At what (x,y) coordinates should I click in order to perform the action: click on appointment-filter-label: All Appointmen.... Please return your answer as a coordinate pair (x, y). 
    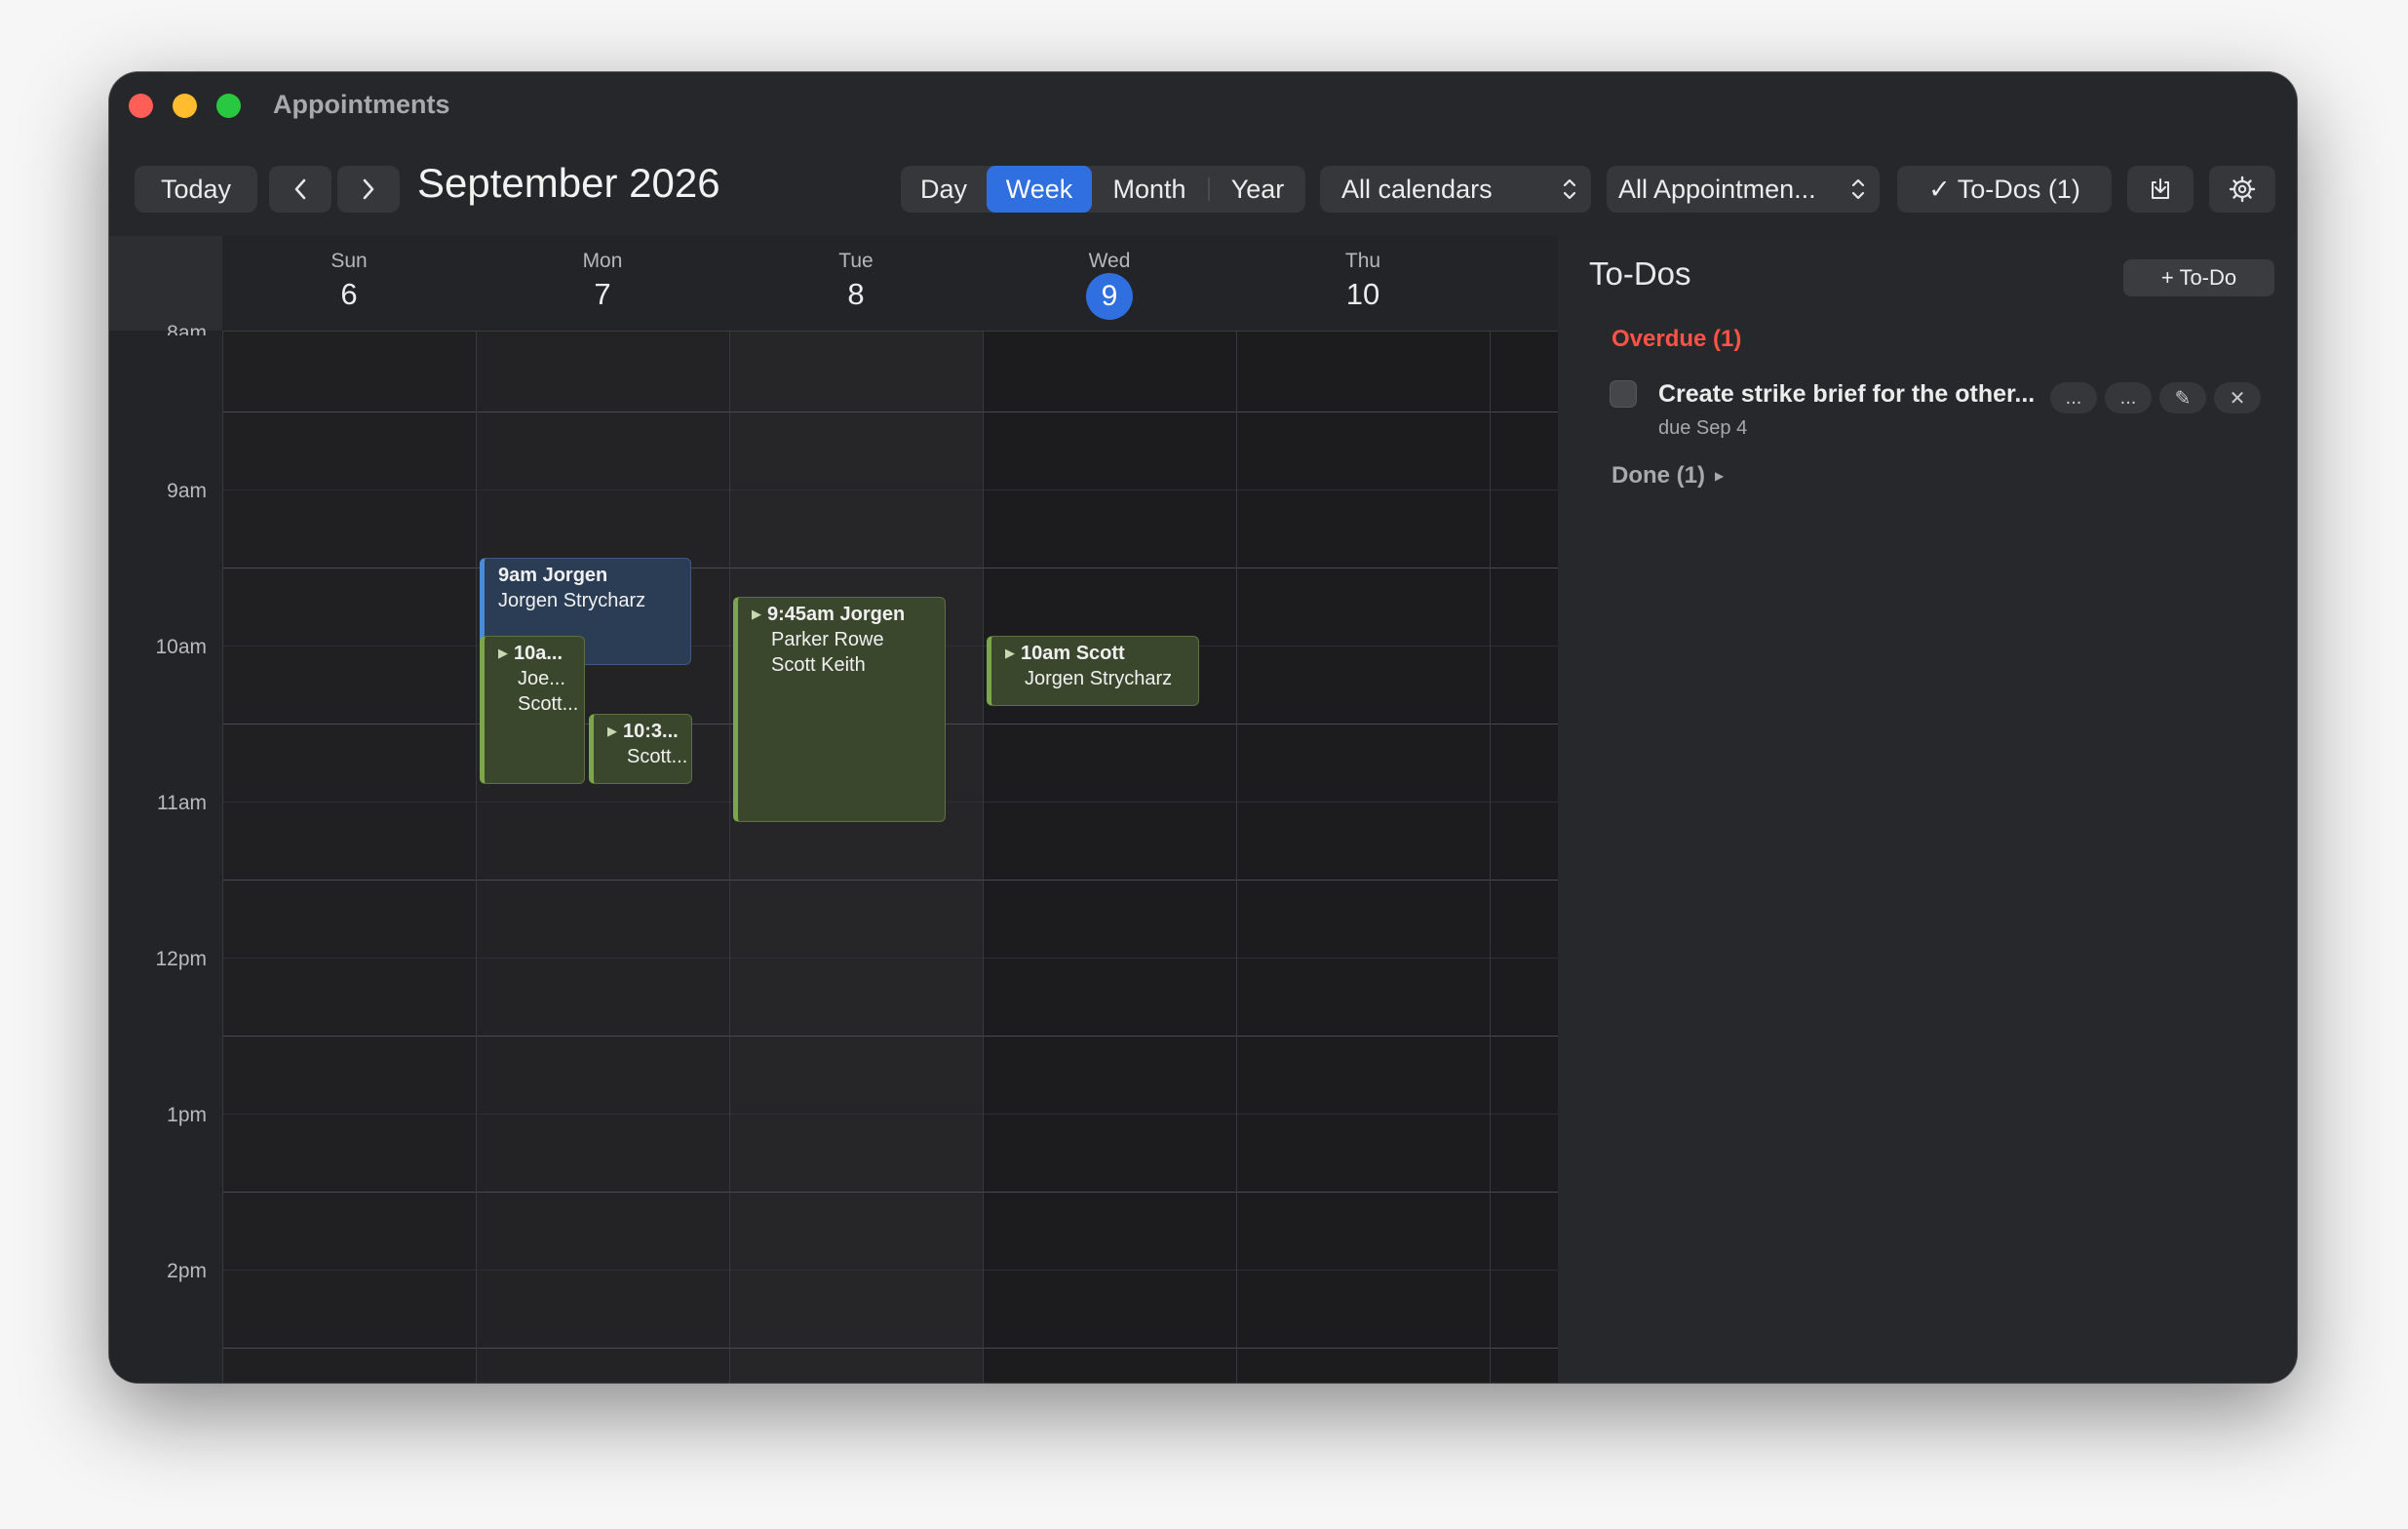
    Looking at the image, I should click on (1717, 189).